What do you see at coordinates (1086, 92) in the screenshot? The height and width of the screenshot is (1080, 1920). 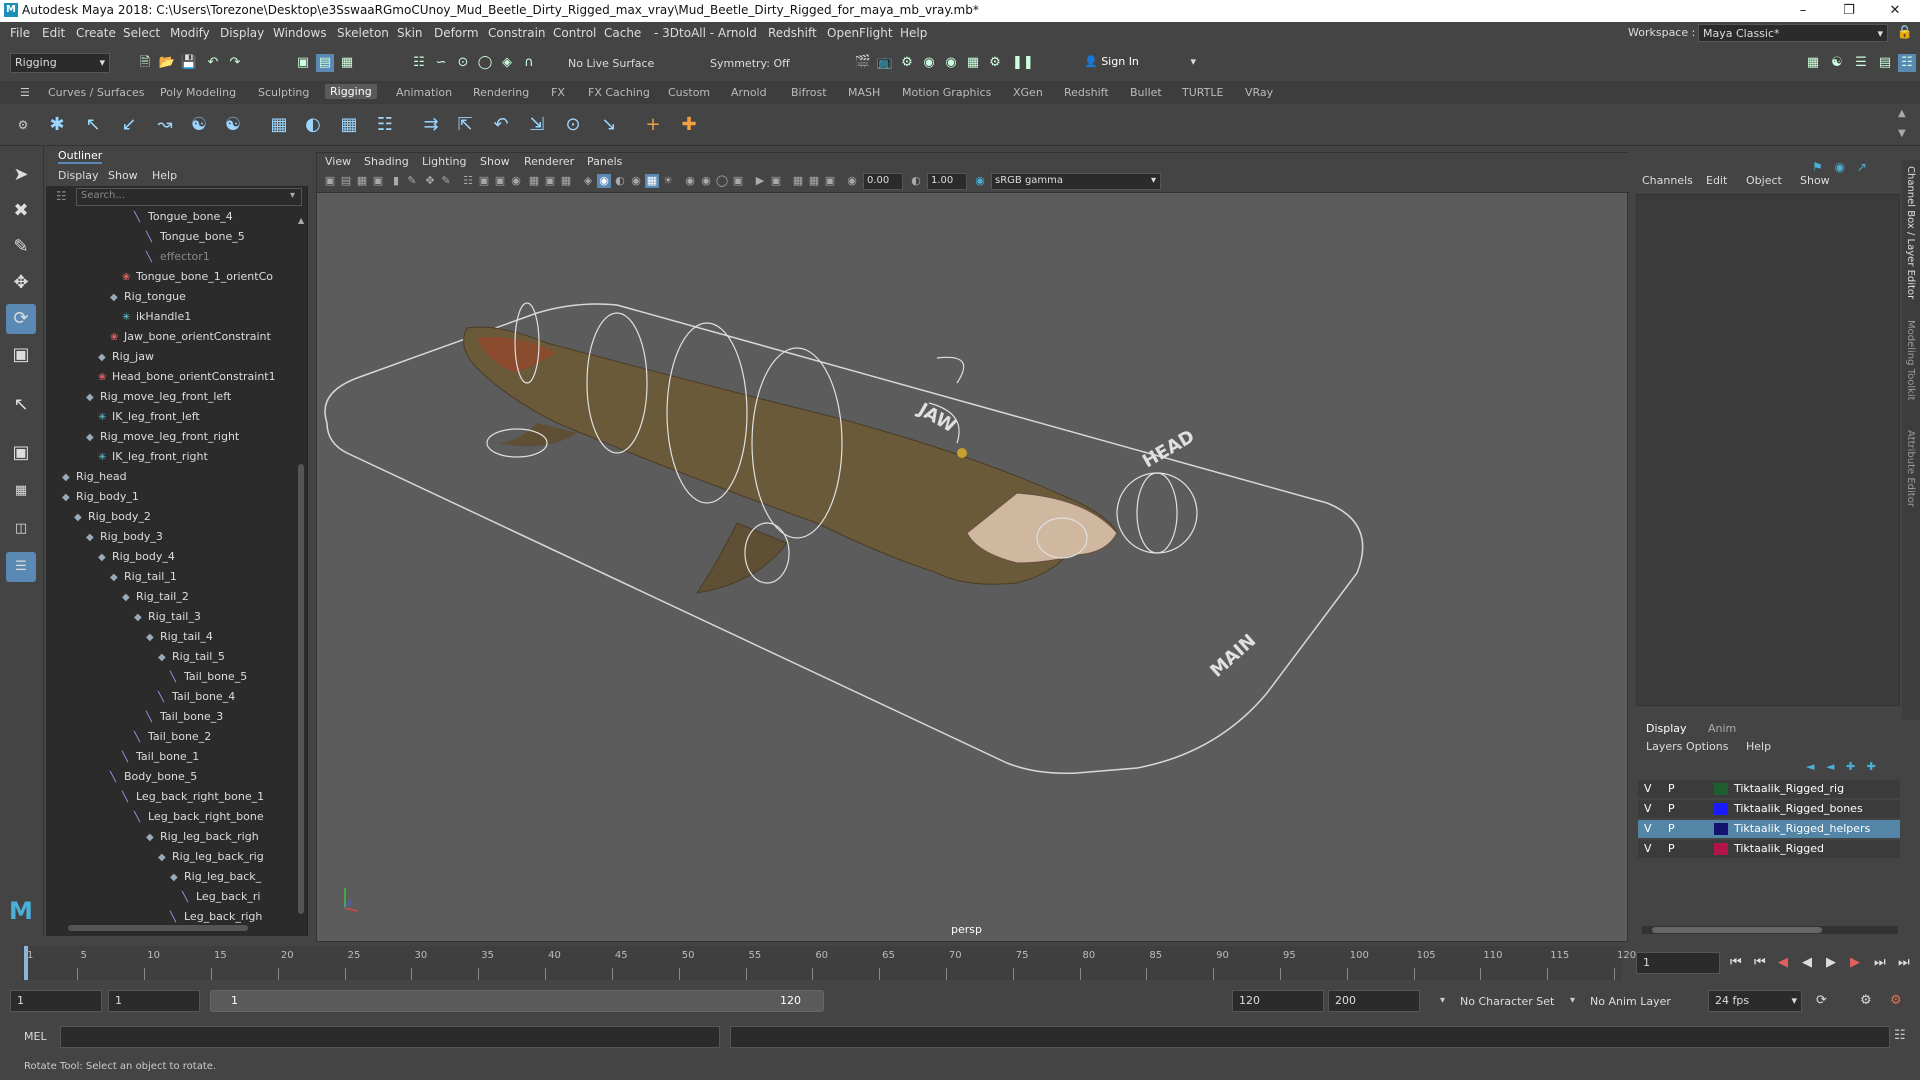 I see `shelf-tab-redshift: Redshift` at bounding box center [1086, 92].